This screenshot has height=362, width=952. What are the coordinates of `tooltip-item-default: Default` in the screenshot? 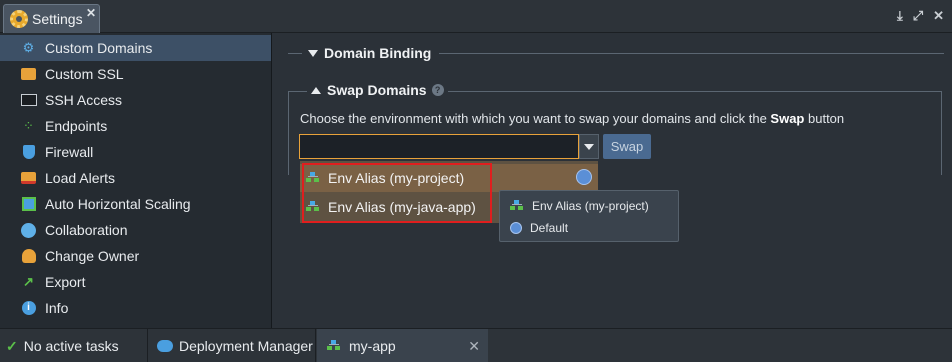 It's located at (539, 228).